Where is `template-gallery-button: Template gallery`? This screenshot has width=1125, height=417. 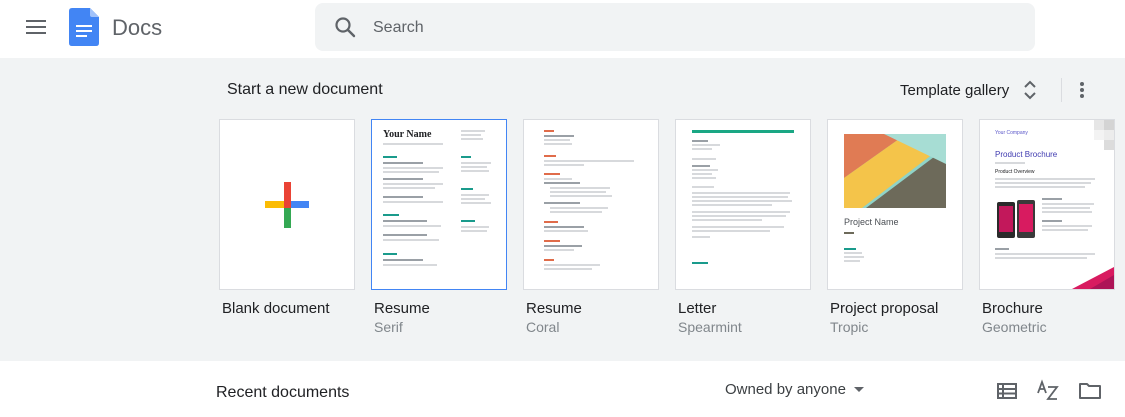 template-gallery-button: Template gallery is located at coordinates (969, 90).